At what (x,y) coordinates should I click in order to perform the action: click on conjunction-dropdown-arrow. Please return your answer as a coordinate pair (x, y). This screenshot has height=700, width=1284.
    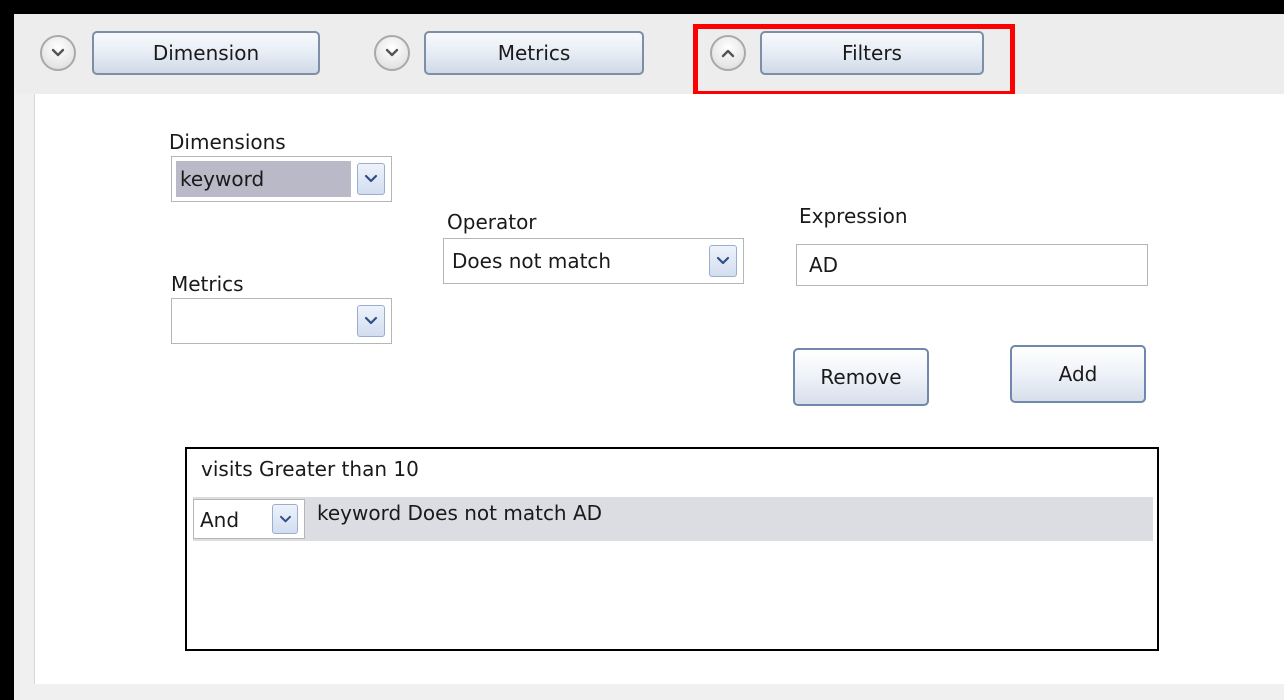
    Looking at the image, I should click on (285, 519).